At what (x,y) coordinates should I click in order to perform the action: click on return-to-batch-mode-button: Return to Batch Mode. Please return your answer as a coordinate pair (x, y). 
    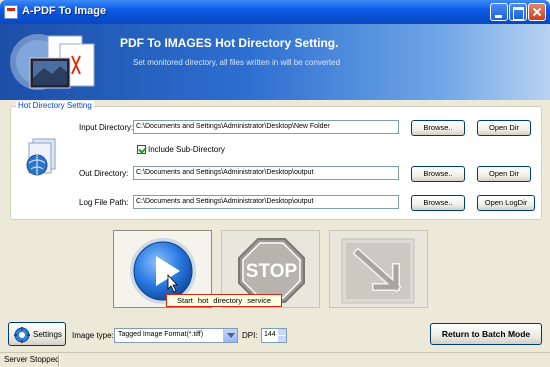
    Looking at the image, I should click on (486, 334).